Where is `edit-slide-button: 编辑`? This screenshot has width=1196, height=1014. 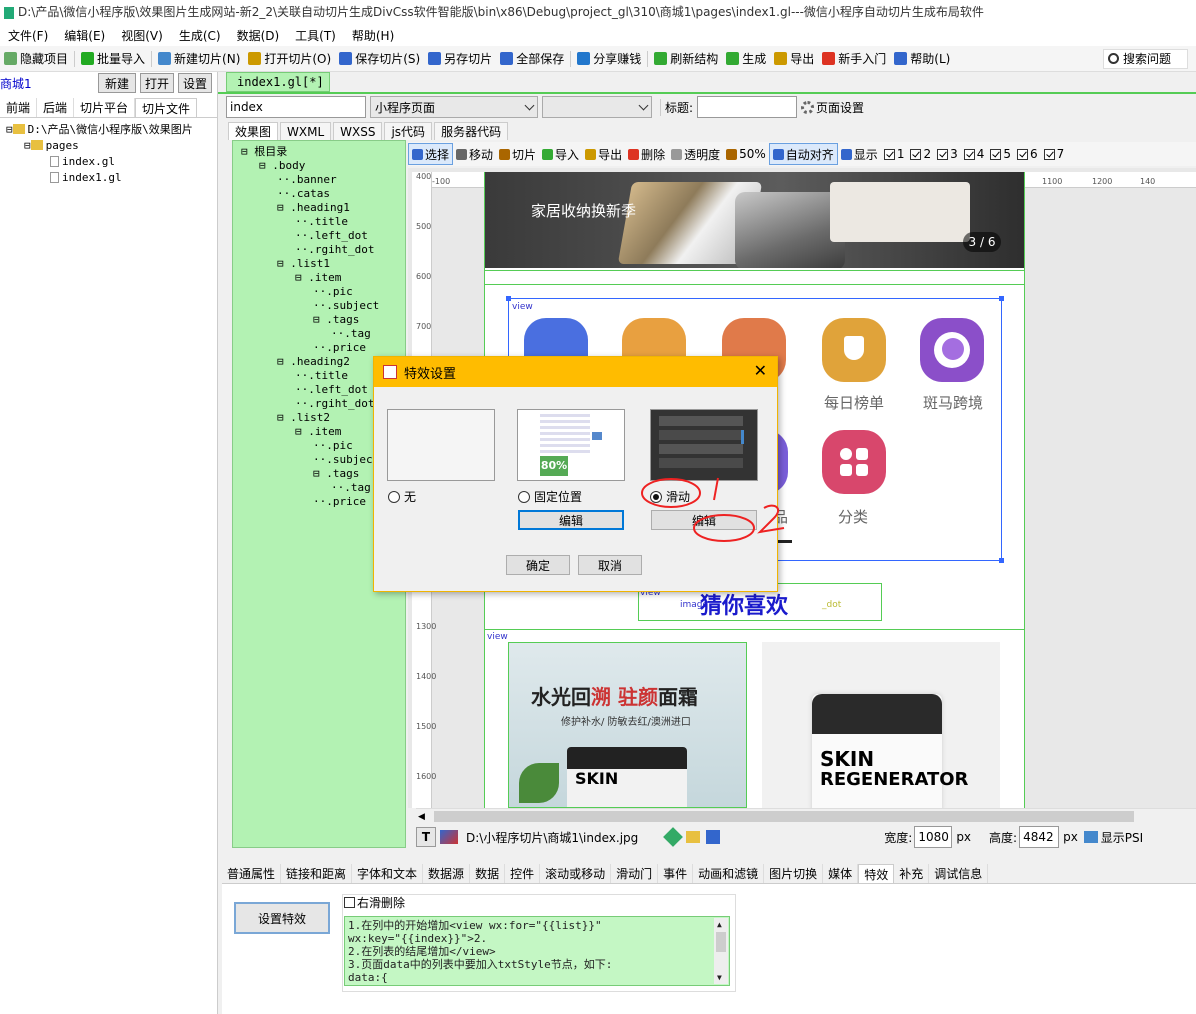
edit-slide-button: 编辑 is located at coordinates (704, 520).